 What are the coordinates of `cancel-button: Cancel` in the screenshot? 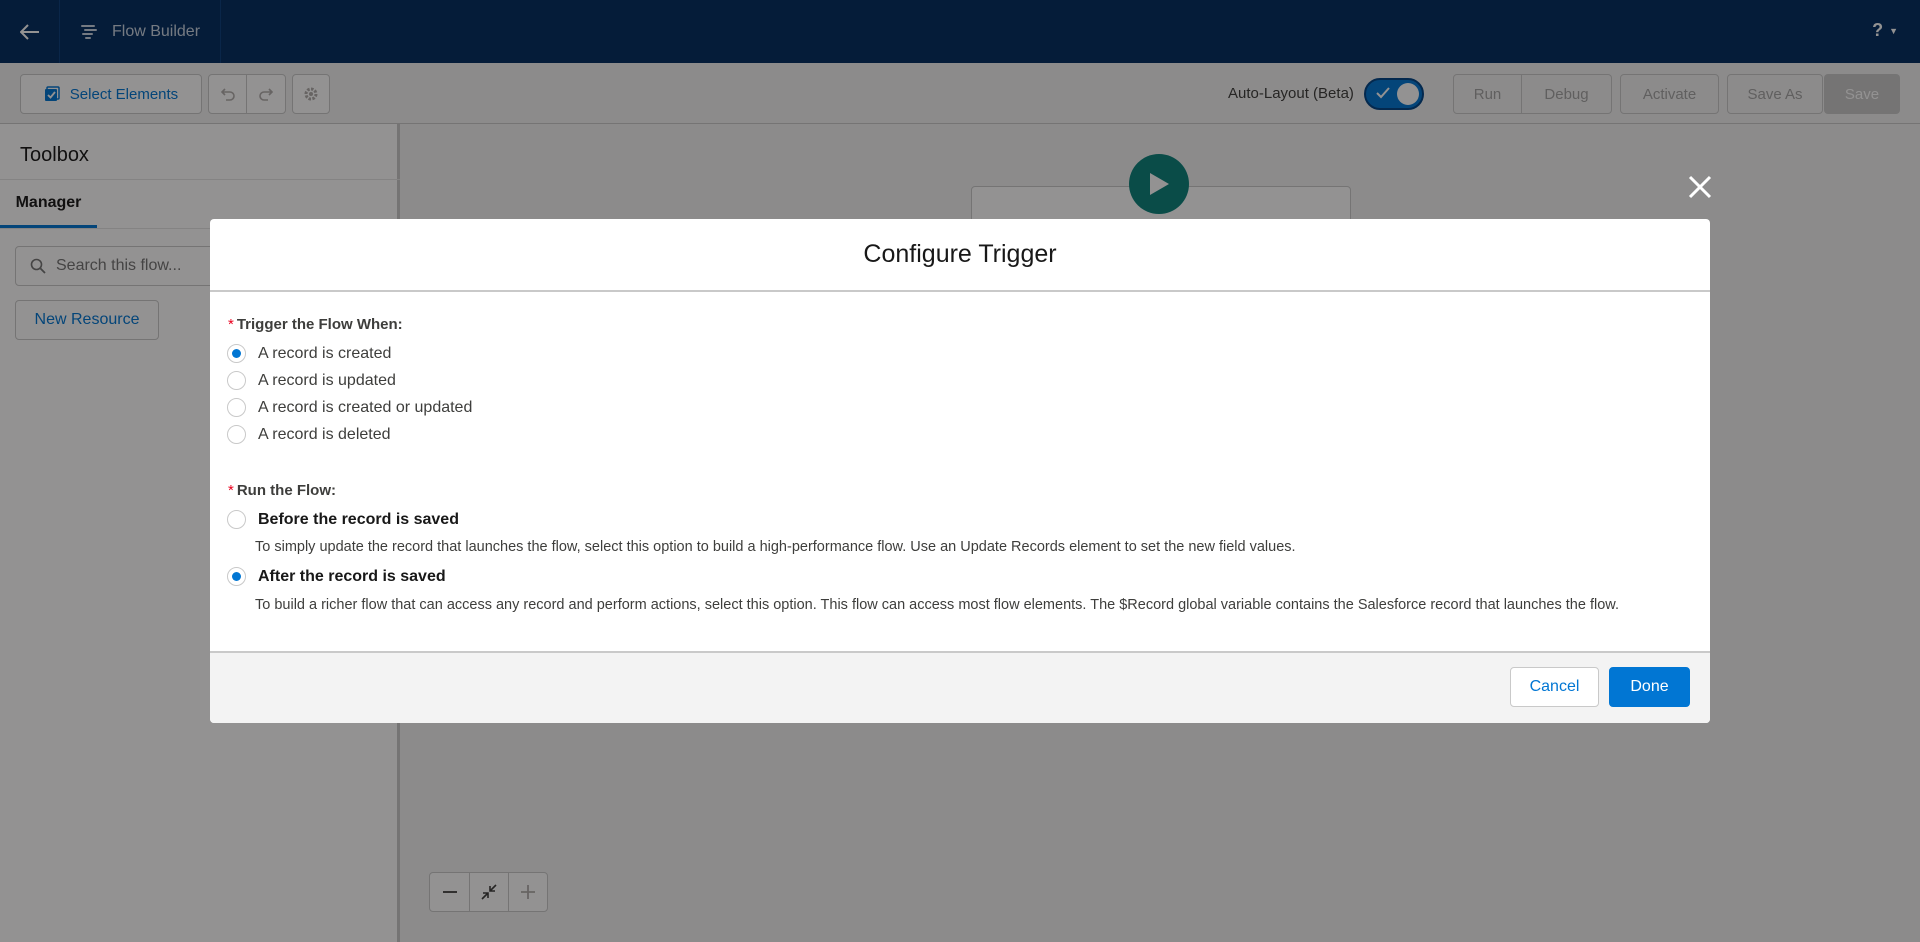 It's located at (1554, 687).